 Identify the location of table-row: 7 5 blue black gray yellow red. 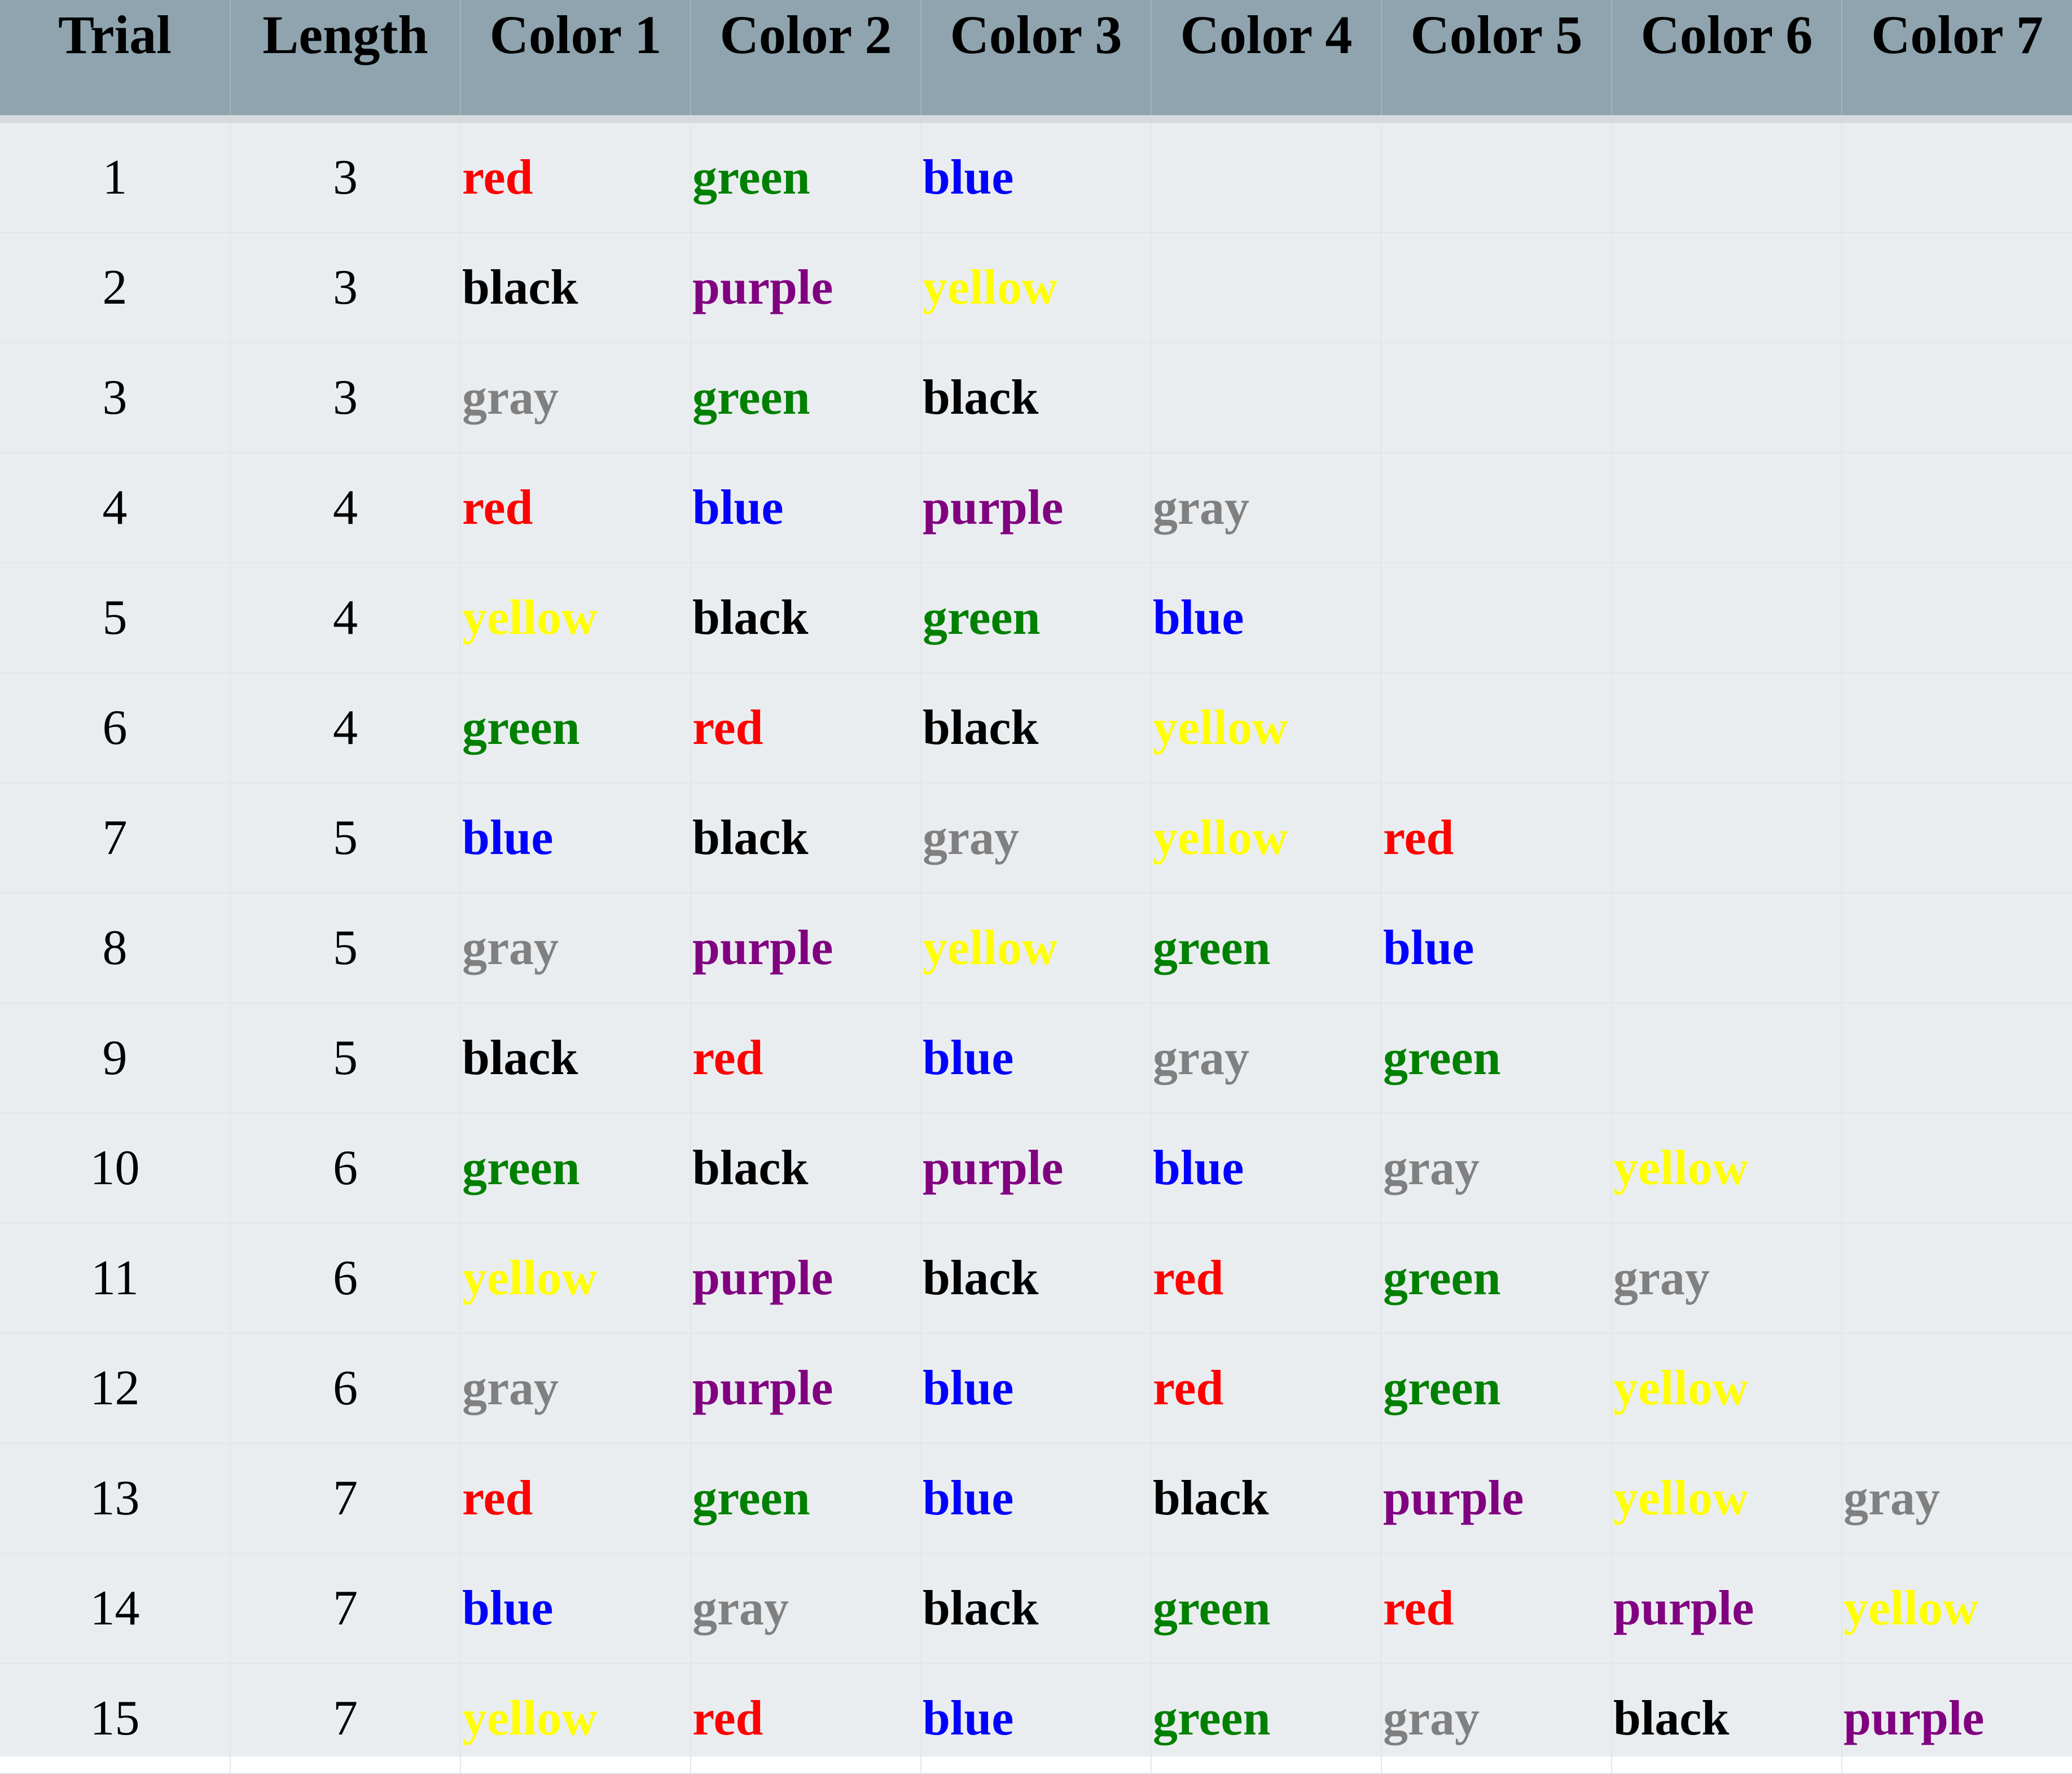
(1036, 838).